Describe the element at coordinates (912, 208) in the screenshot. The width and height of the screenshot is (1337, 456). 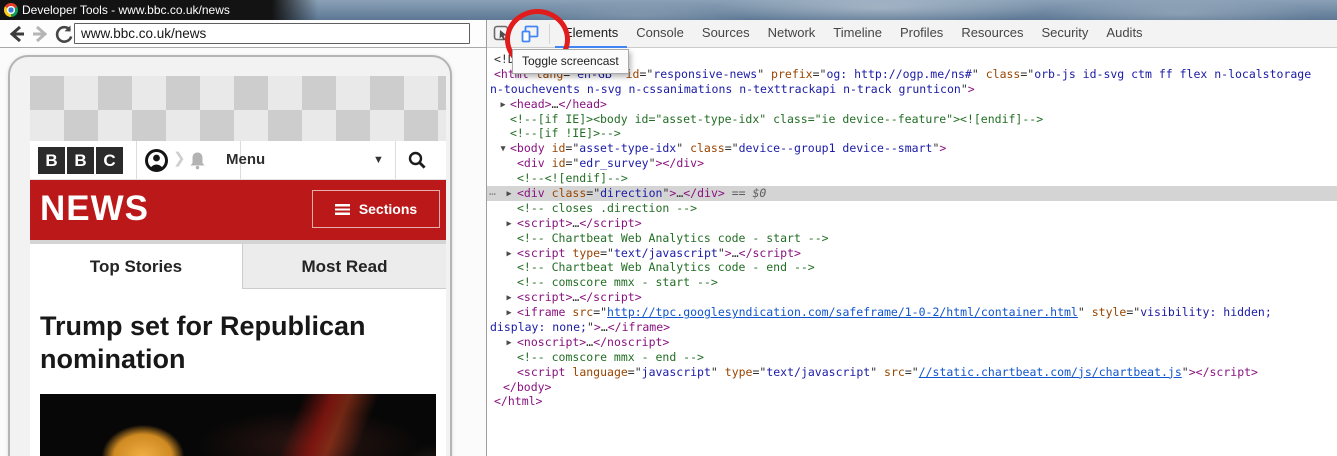
I see `dom-tree-node: <!-- closes .direction -->` at that location.